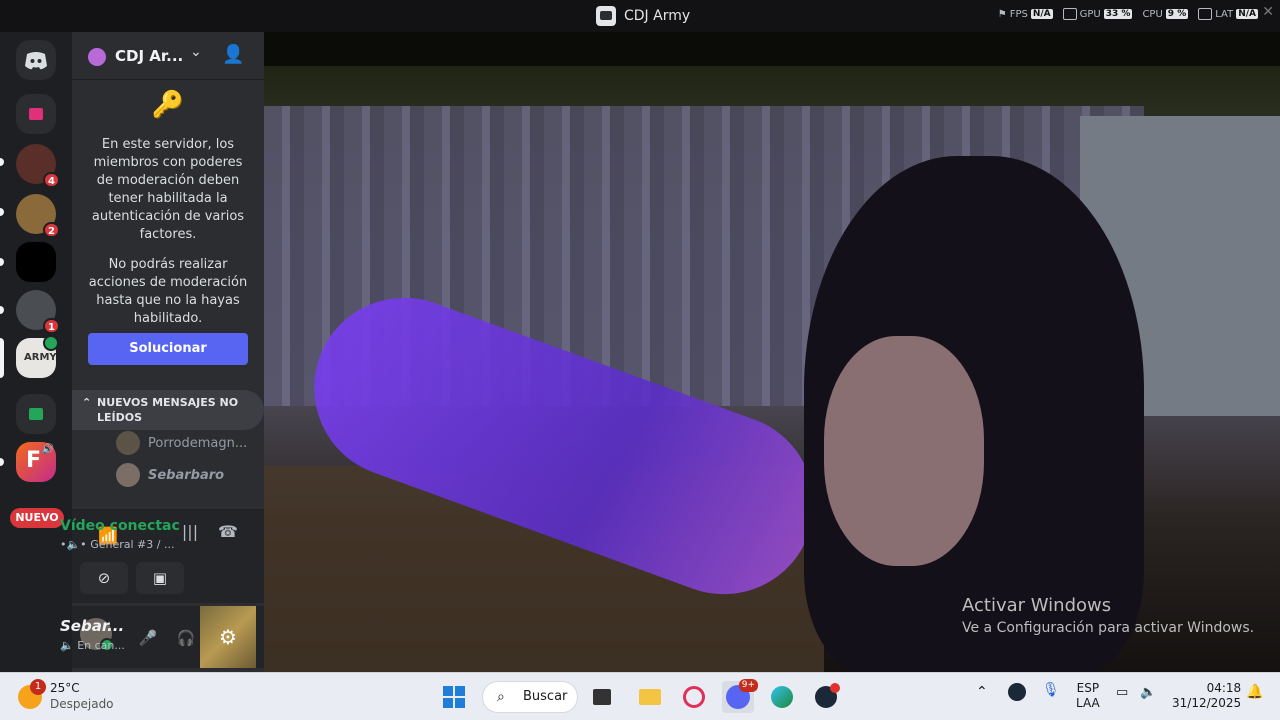  I want to click on chevron-down-icon: ⌄, so click(196, 52).